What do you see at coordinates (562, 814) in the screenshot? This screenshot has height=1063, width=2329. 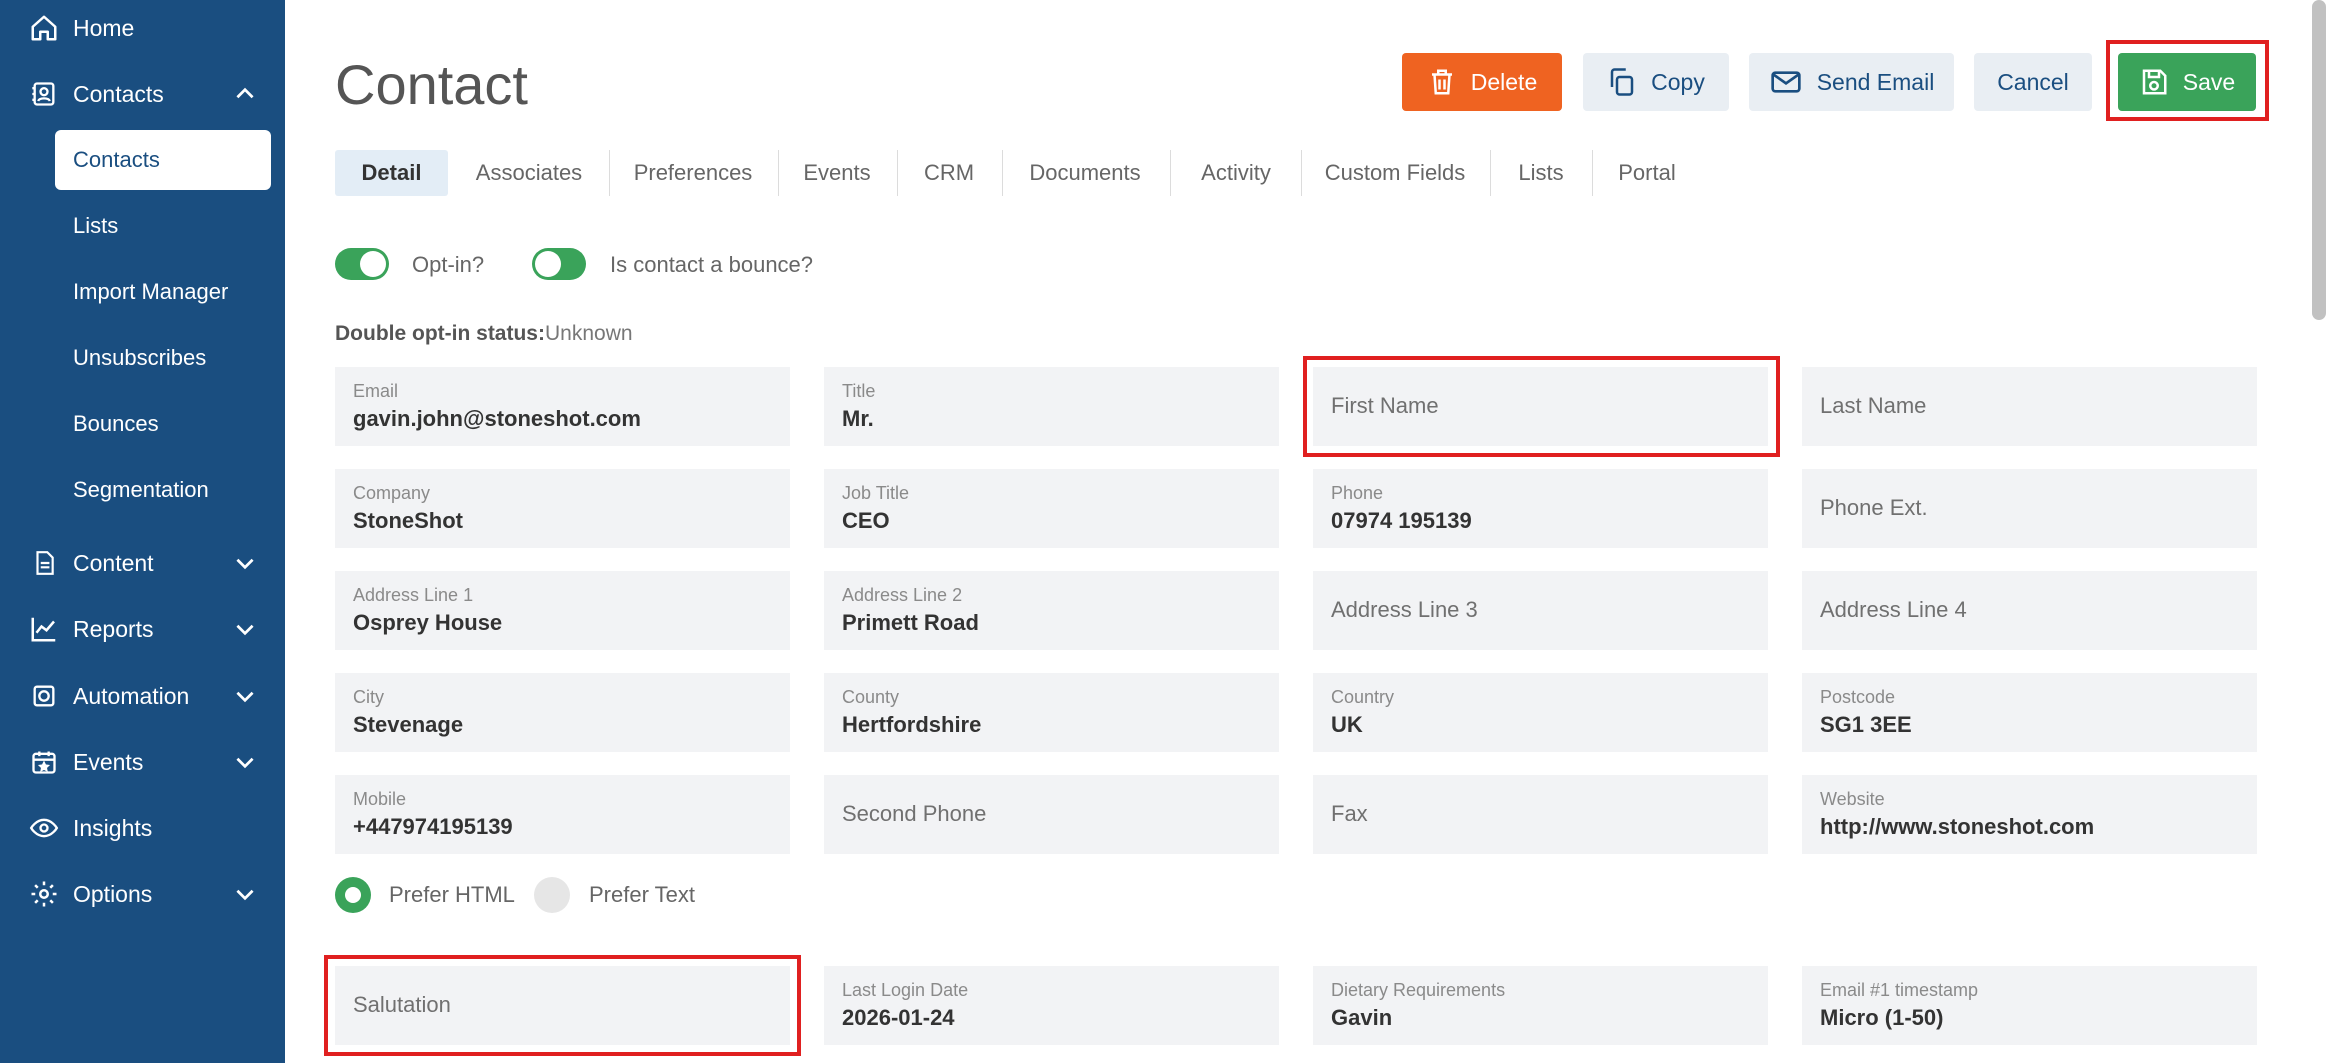 I see `mobile-field: Mobile +447974195139` at bounding box center [562, 814].